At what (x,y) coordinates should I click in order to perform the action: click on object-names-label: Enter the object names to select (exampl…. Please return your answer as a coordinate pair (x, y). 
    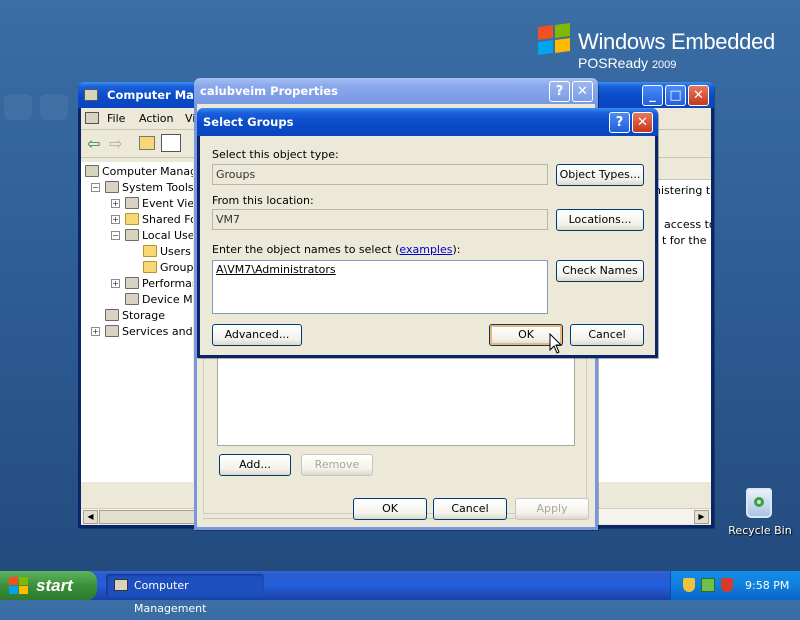
    Looking at the image, I should click on (336, 249).